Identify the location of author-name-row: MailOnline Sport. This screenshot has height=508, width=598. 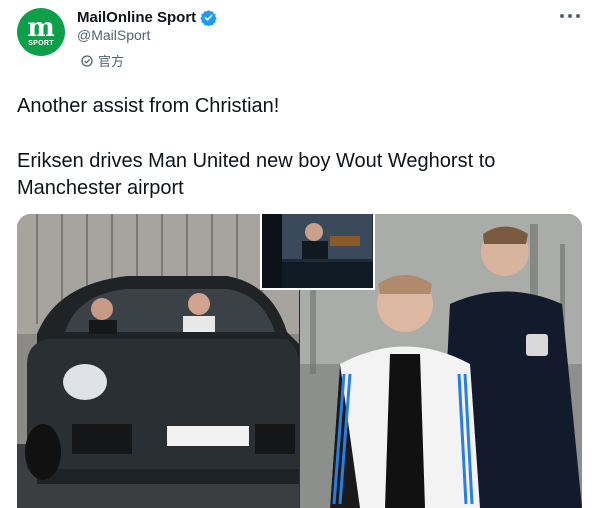
(147, 17).